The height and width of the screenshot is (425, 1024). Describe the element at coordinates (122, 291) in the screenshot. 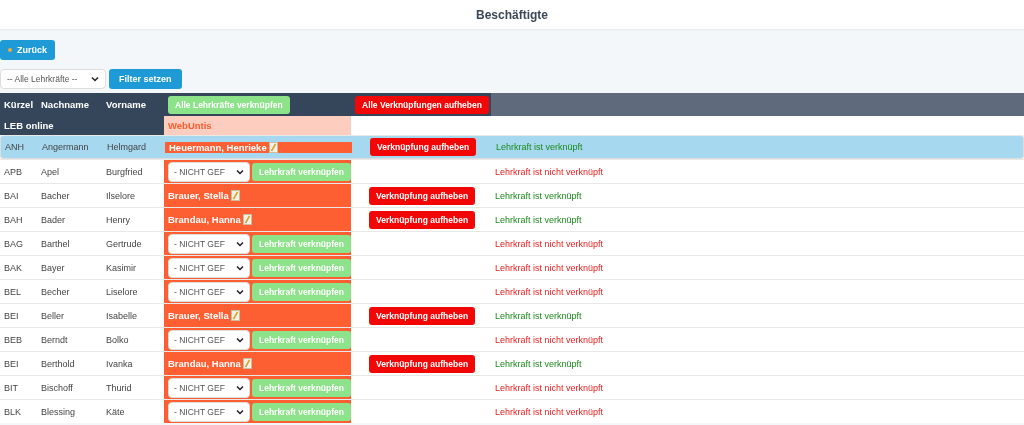

I see `table-cell: Liselore` at that location.